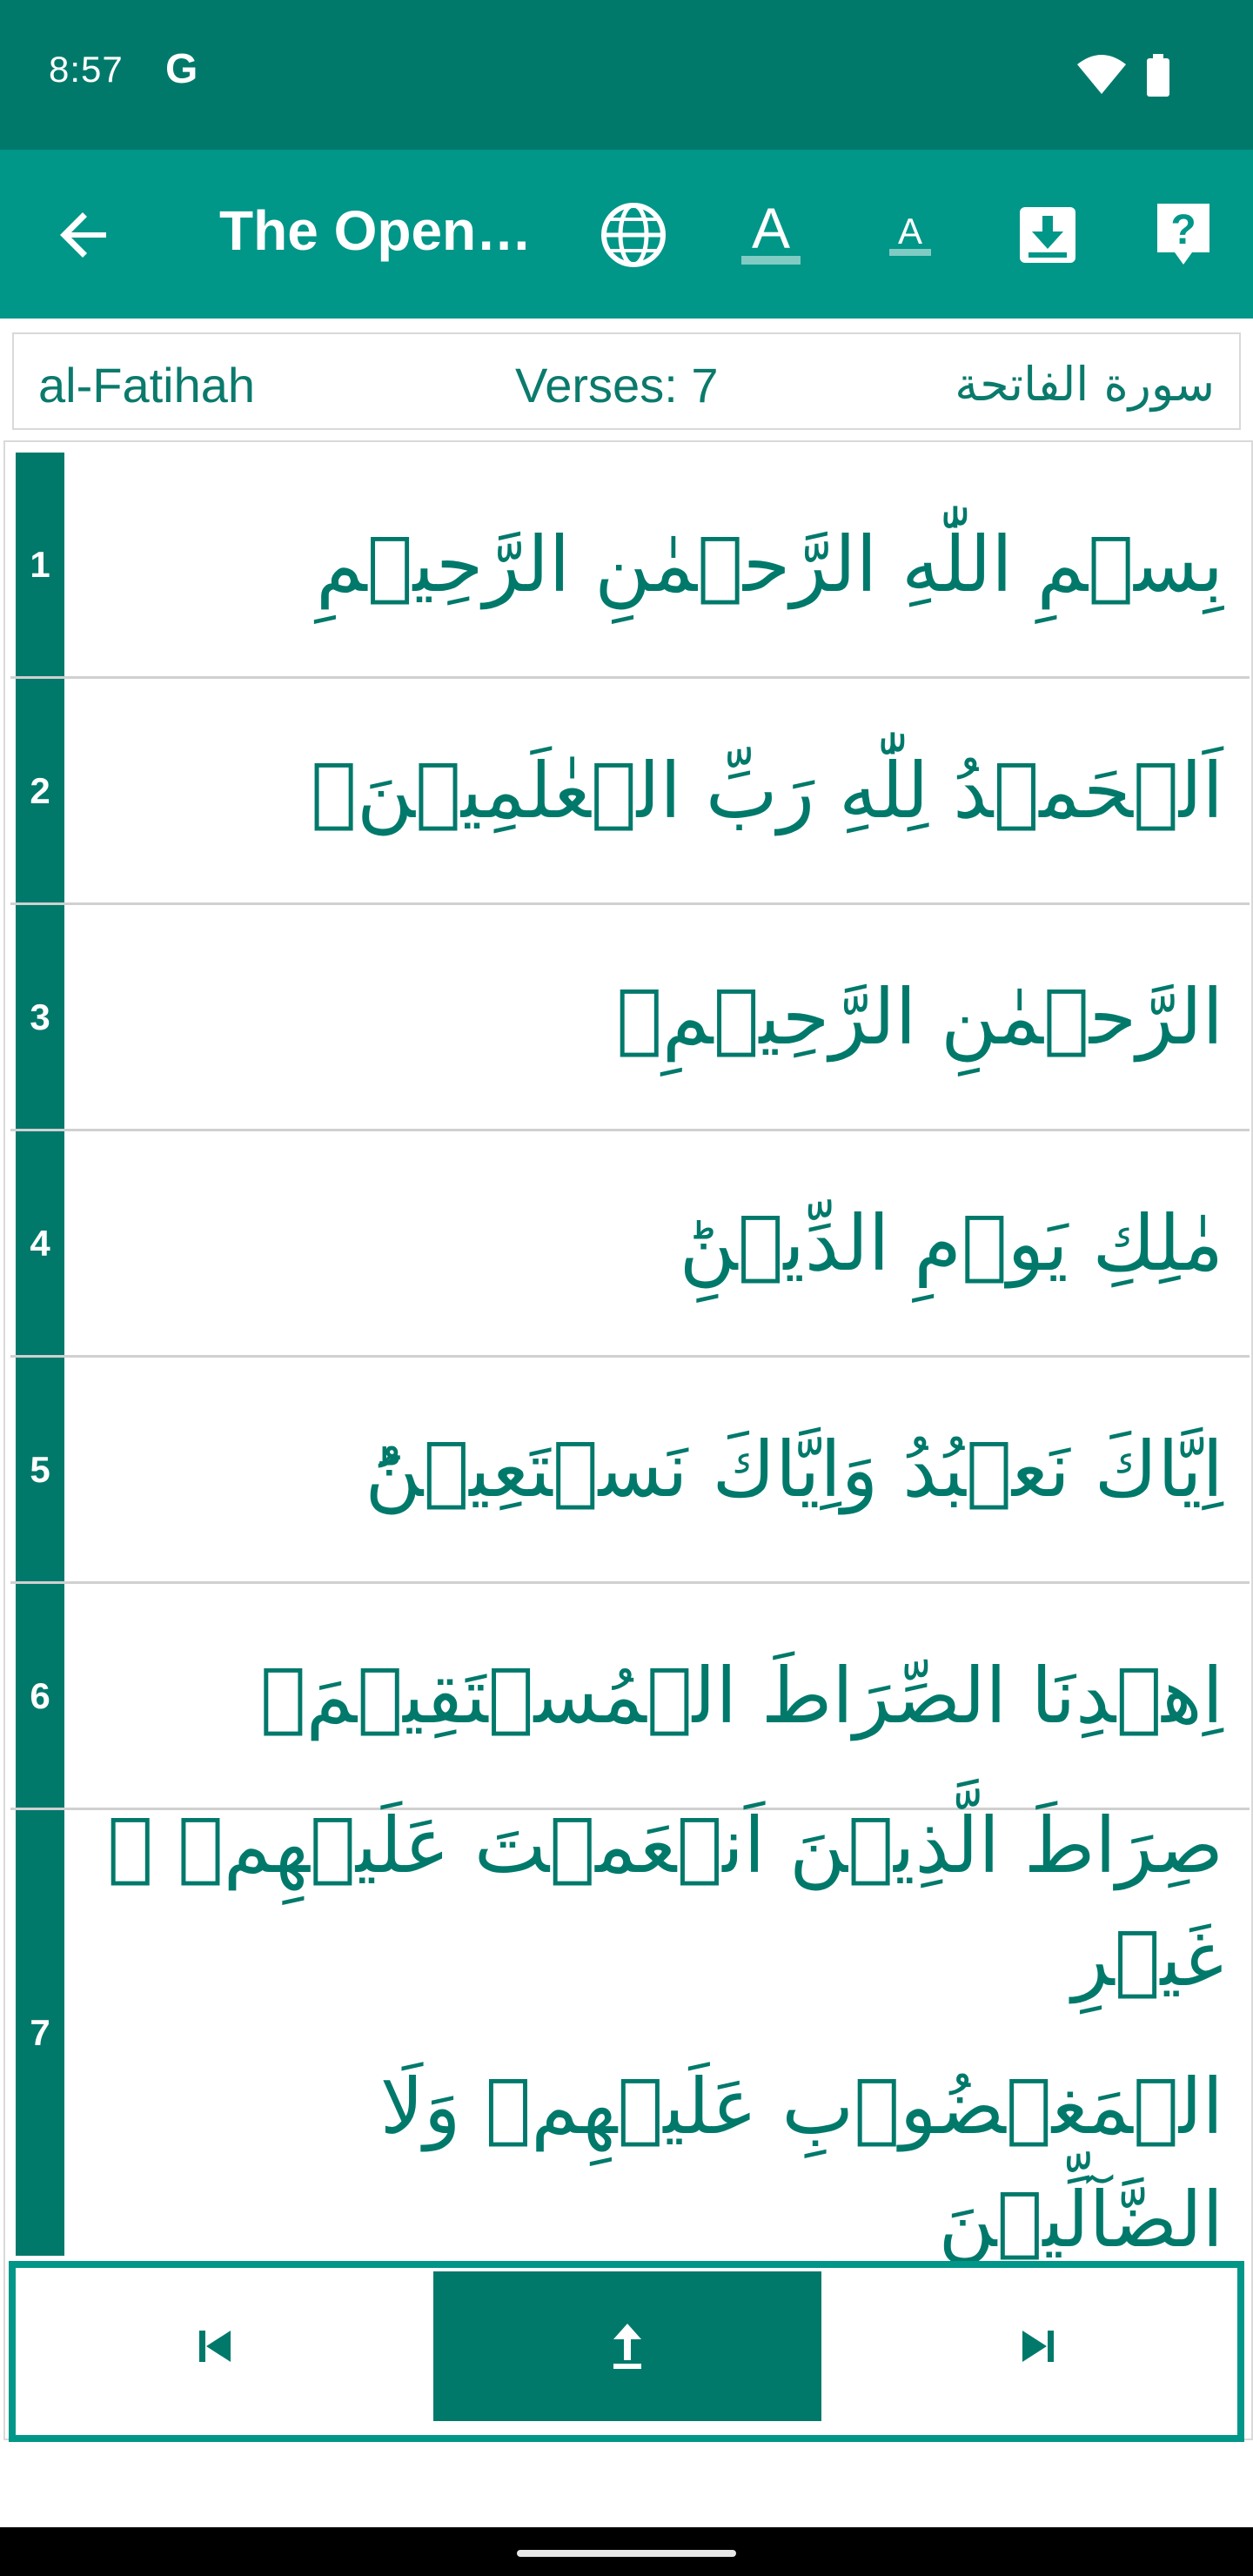 This screenshot has height=2576, width=1253. What do you see at coordinates (40, 790) in the screenshot?
I see `verse-number: 2` at bounding box center [40, 790].